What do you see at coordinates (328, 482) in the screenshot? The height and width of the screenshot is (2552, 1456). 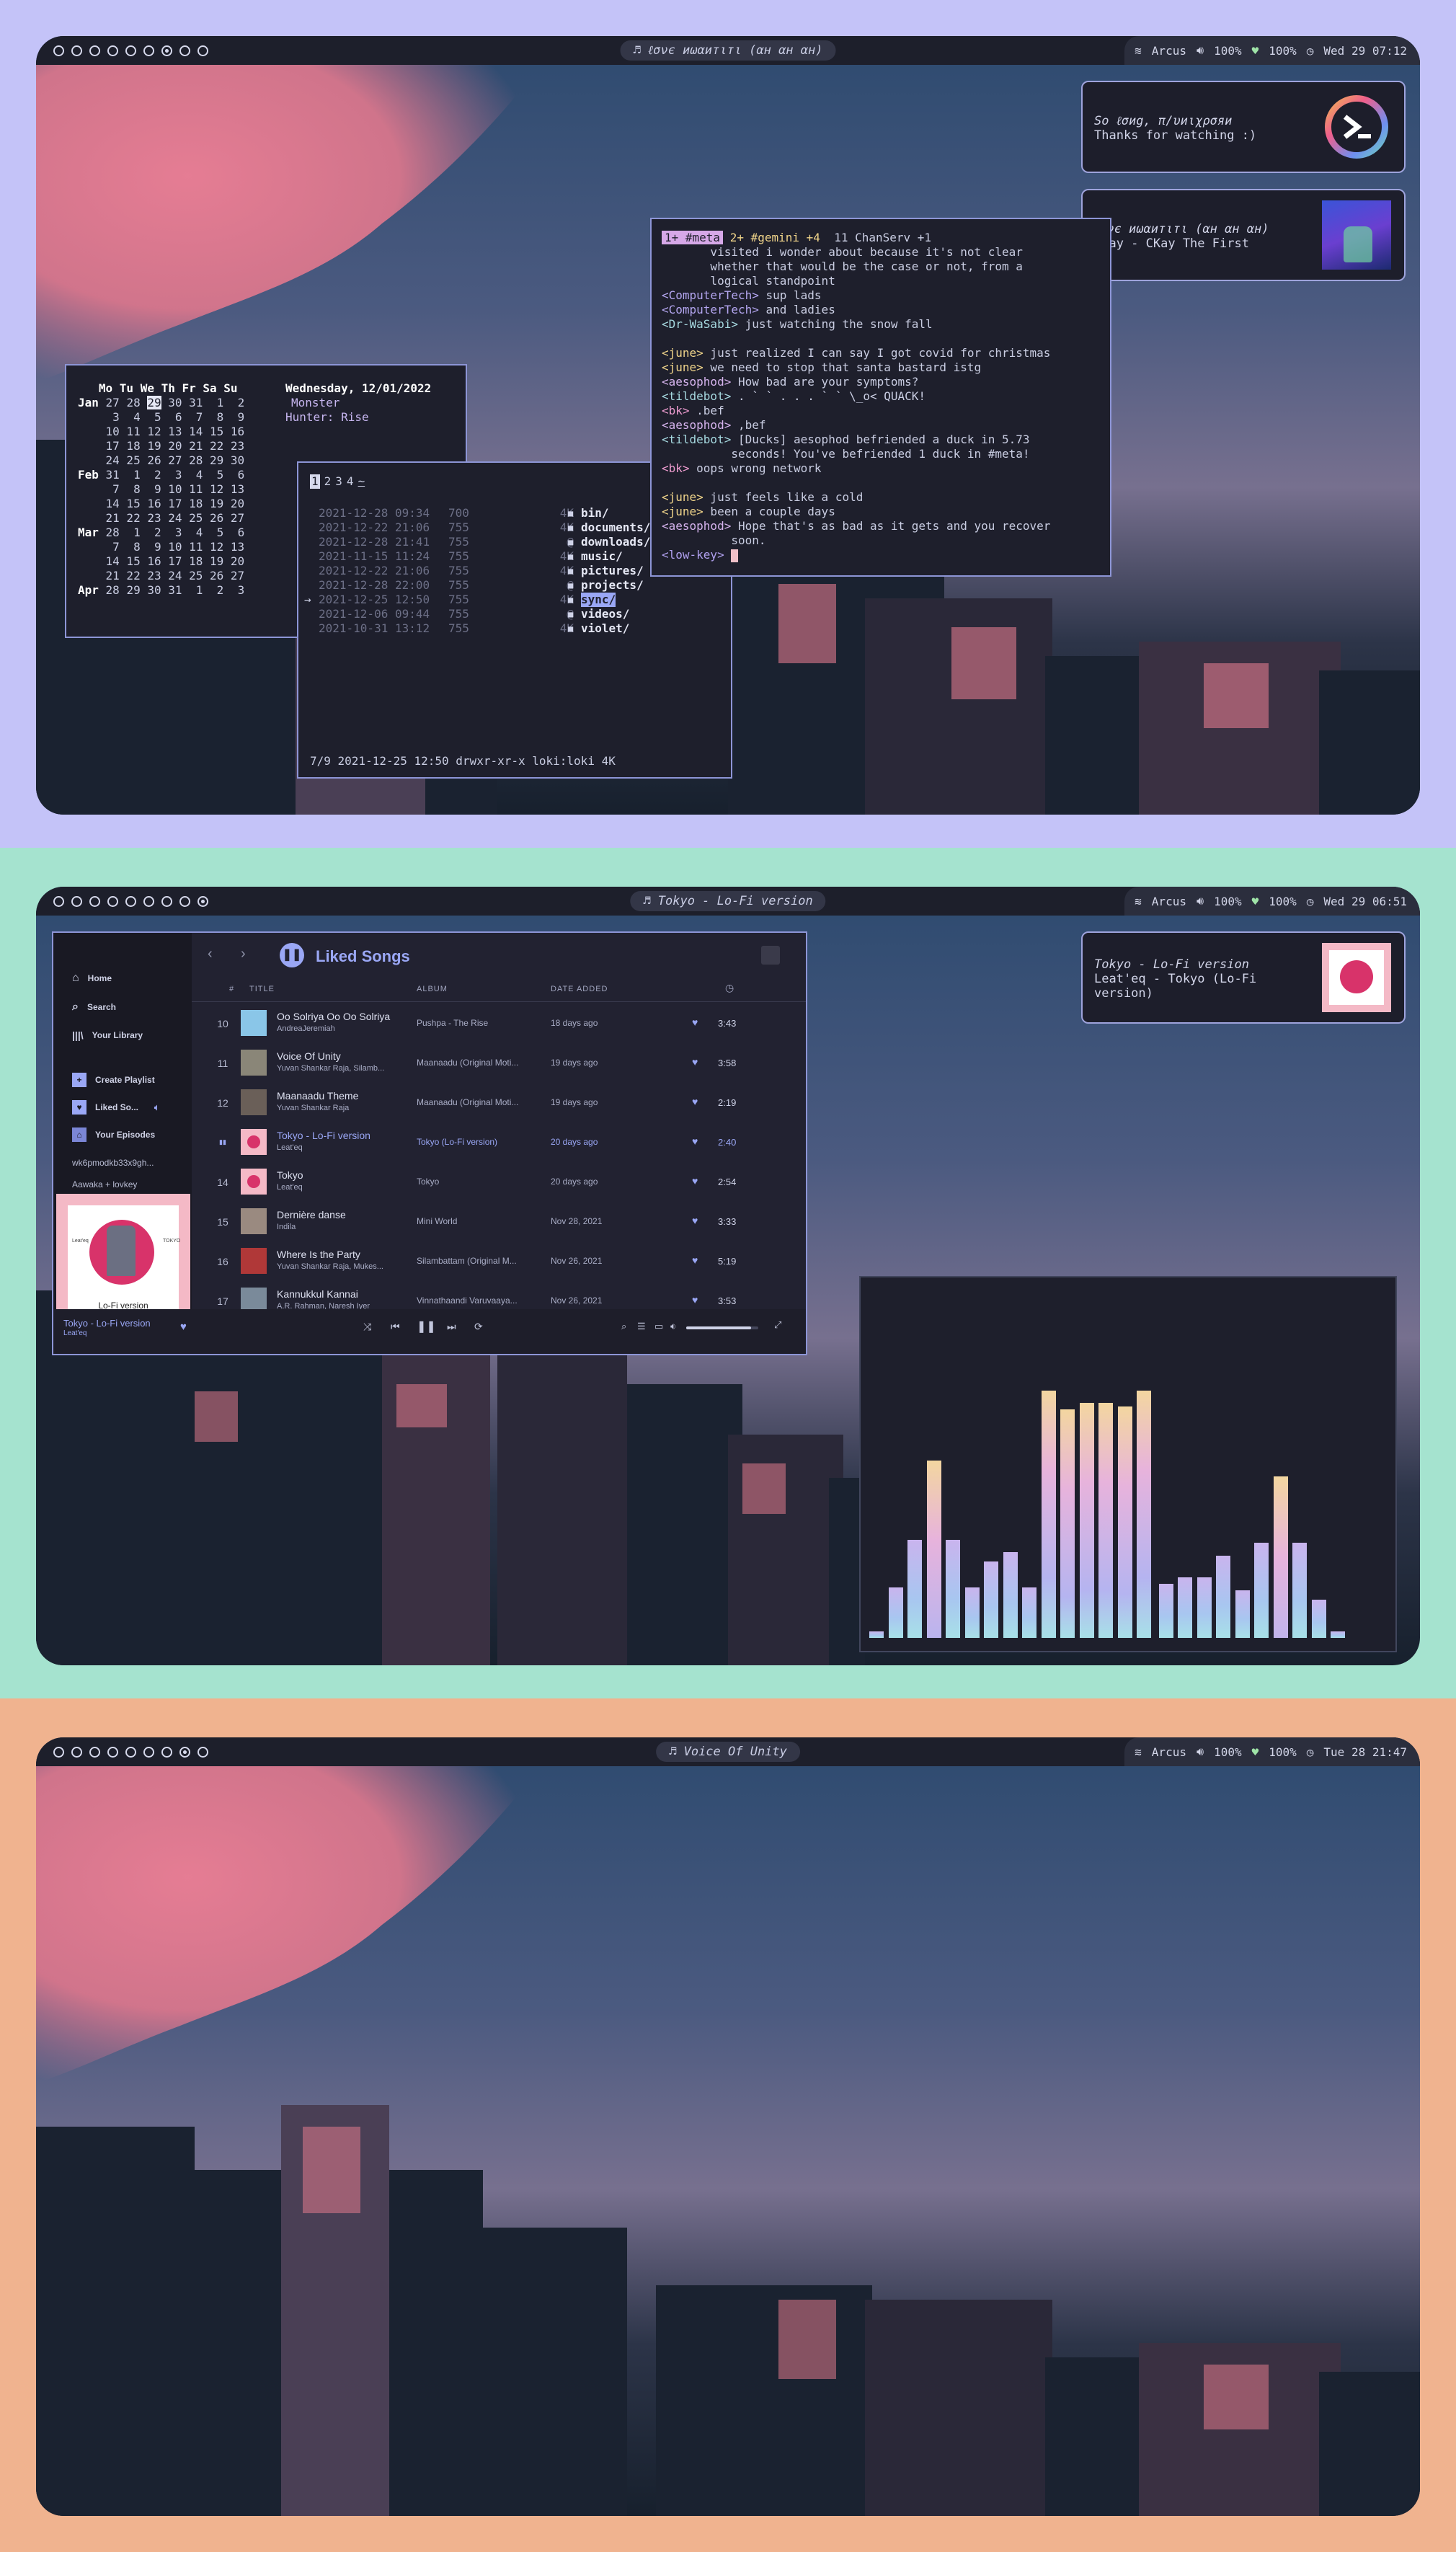 I see `fm-tab: 2` at bounding box center [328, 482].